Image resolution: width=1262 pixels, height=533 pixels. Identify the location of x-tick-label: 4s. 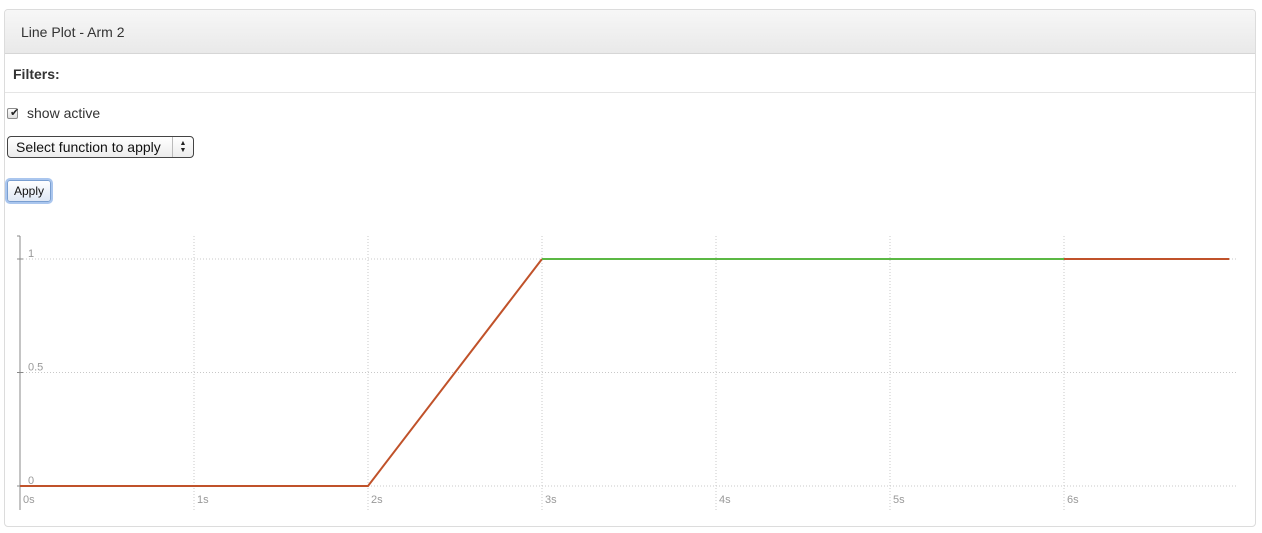
(725, 500).